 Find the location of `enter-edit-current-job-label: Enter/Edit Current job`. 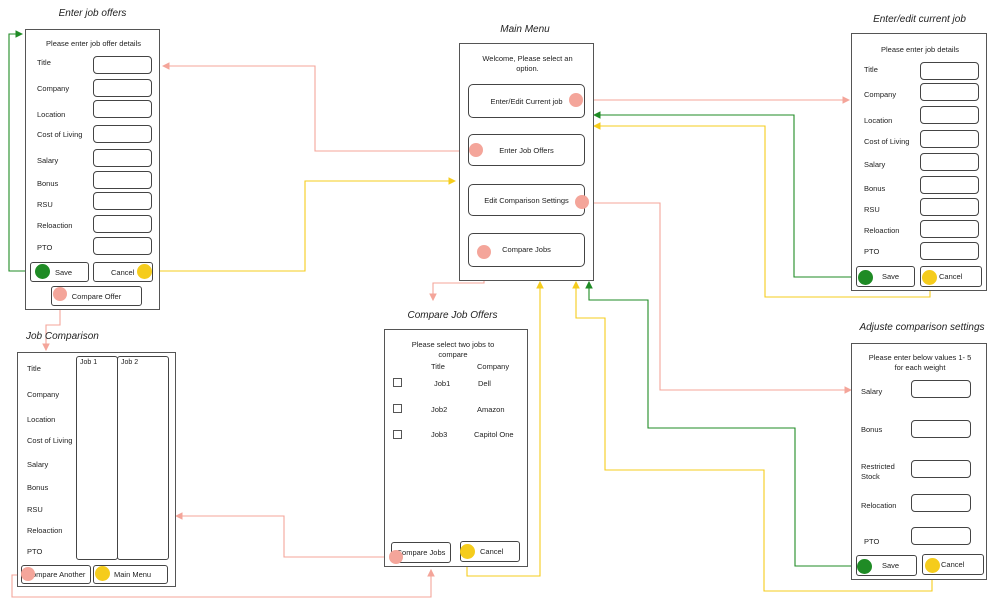

enter-edit-current-job-label: Enter/Edit Current job is located at coordinates (526, 101).